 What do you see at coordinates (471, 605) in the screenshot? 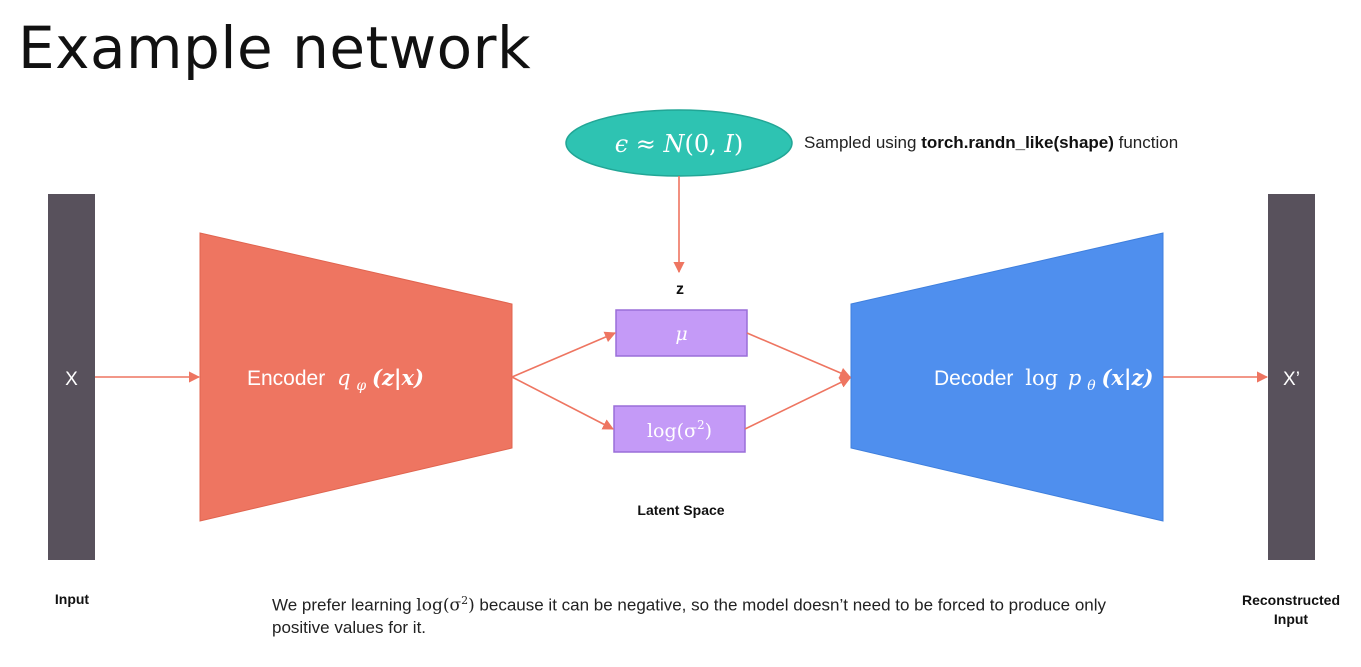
I see `note-bottom-math-post: )` at bounding box center [471, 605].